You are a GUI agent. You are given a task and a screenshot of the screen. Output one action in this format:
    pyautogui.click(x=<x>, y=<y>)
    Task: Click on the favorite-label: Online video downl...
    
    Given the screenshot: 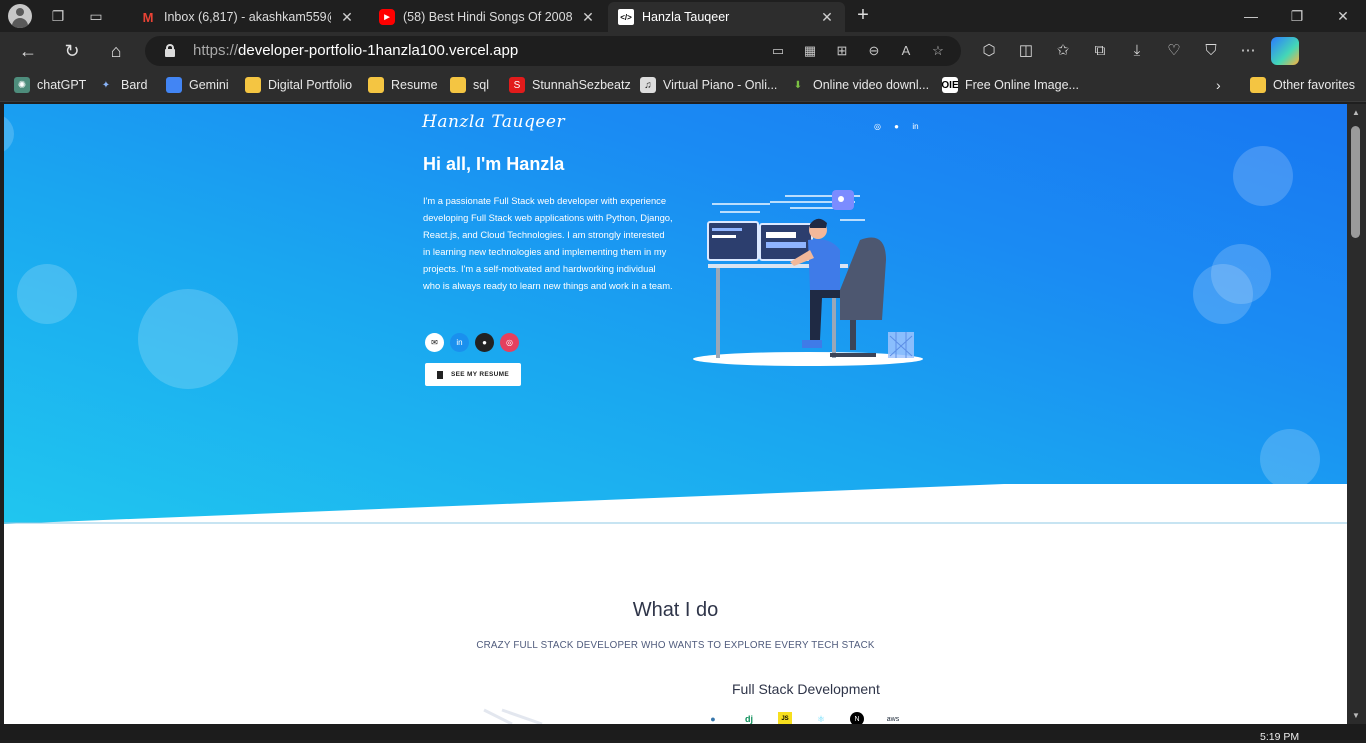 What is the action you would take?
    pyautogui.click(x=871, y=85)
    